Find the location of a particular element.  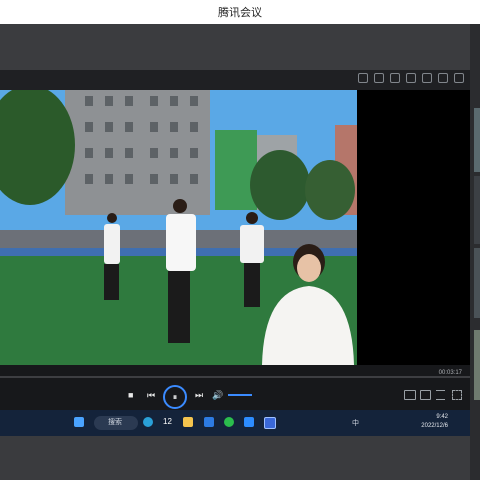

stop-button: ■ is located at coordinates (130, 395).